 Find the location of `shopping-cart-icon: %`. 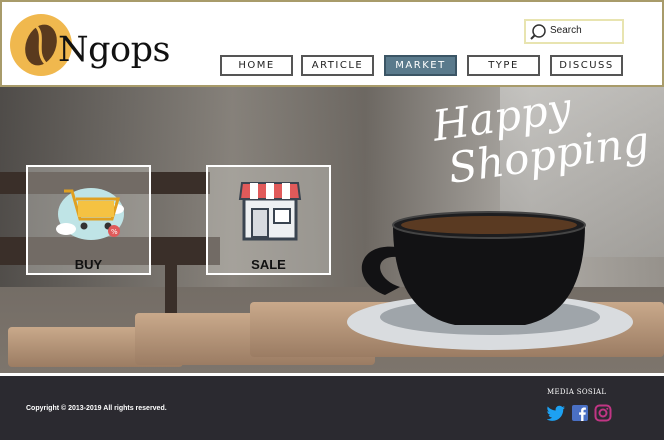

shopping-cart-icon: % is located at coordinates (90, 214).